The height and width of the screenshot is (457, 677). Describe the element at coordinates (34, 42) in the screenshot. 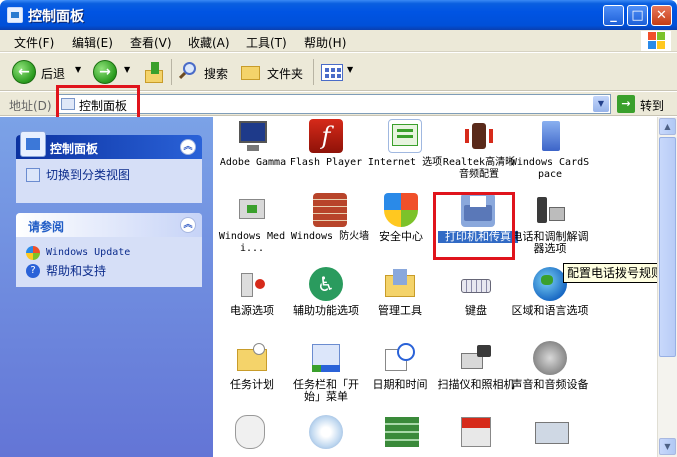

I see `menu-file: 文件(F)` at that location.